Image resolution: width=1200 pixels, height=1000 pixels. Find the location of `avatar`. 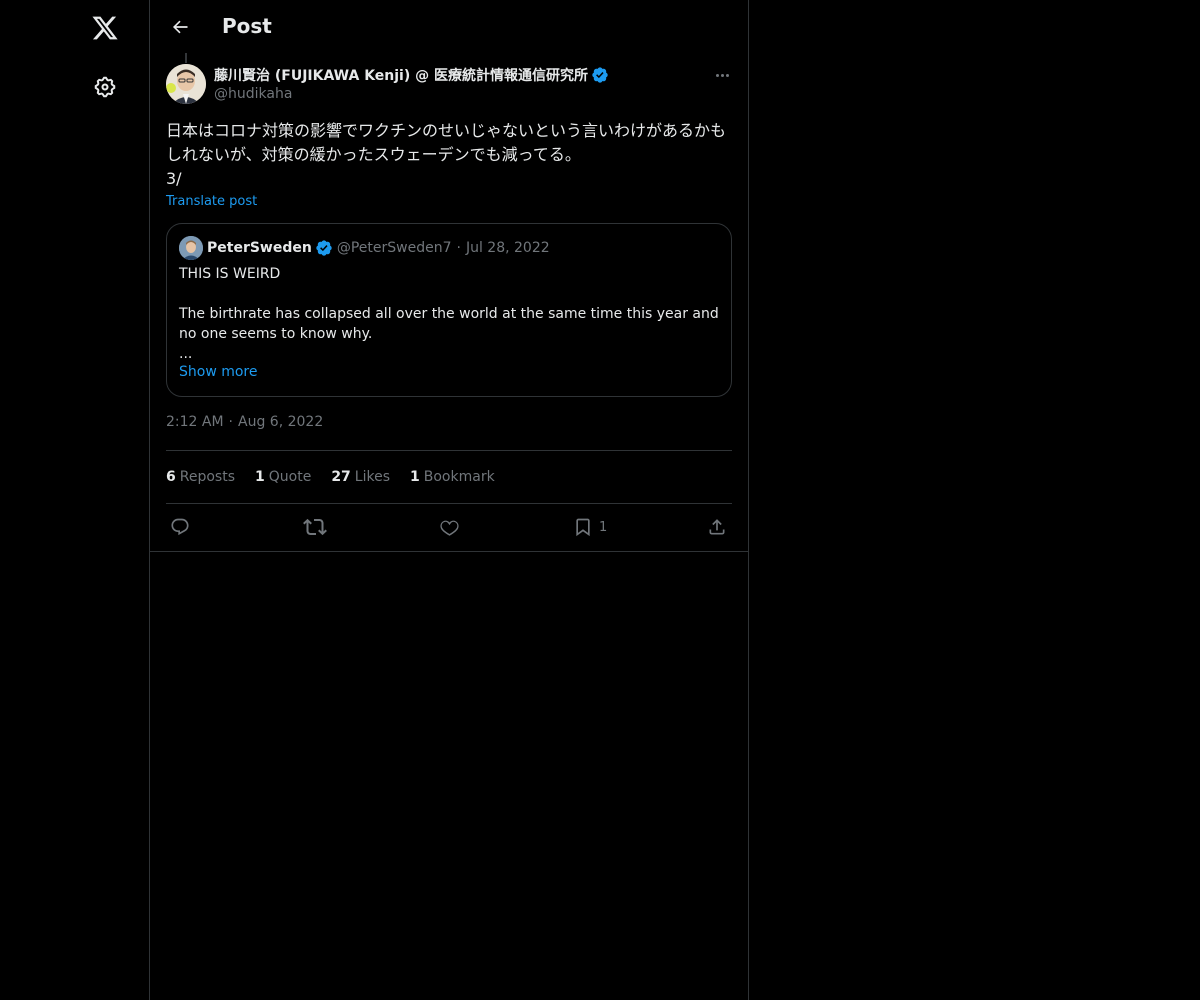

avatar is located at coordinates (186, 84).